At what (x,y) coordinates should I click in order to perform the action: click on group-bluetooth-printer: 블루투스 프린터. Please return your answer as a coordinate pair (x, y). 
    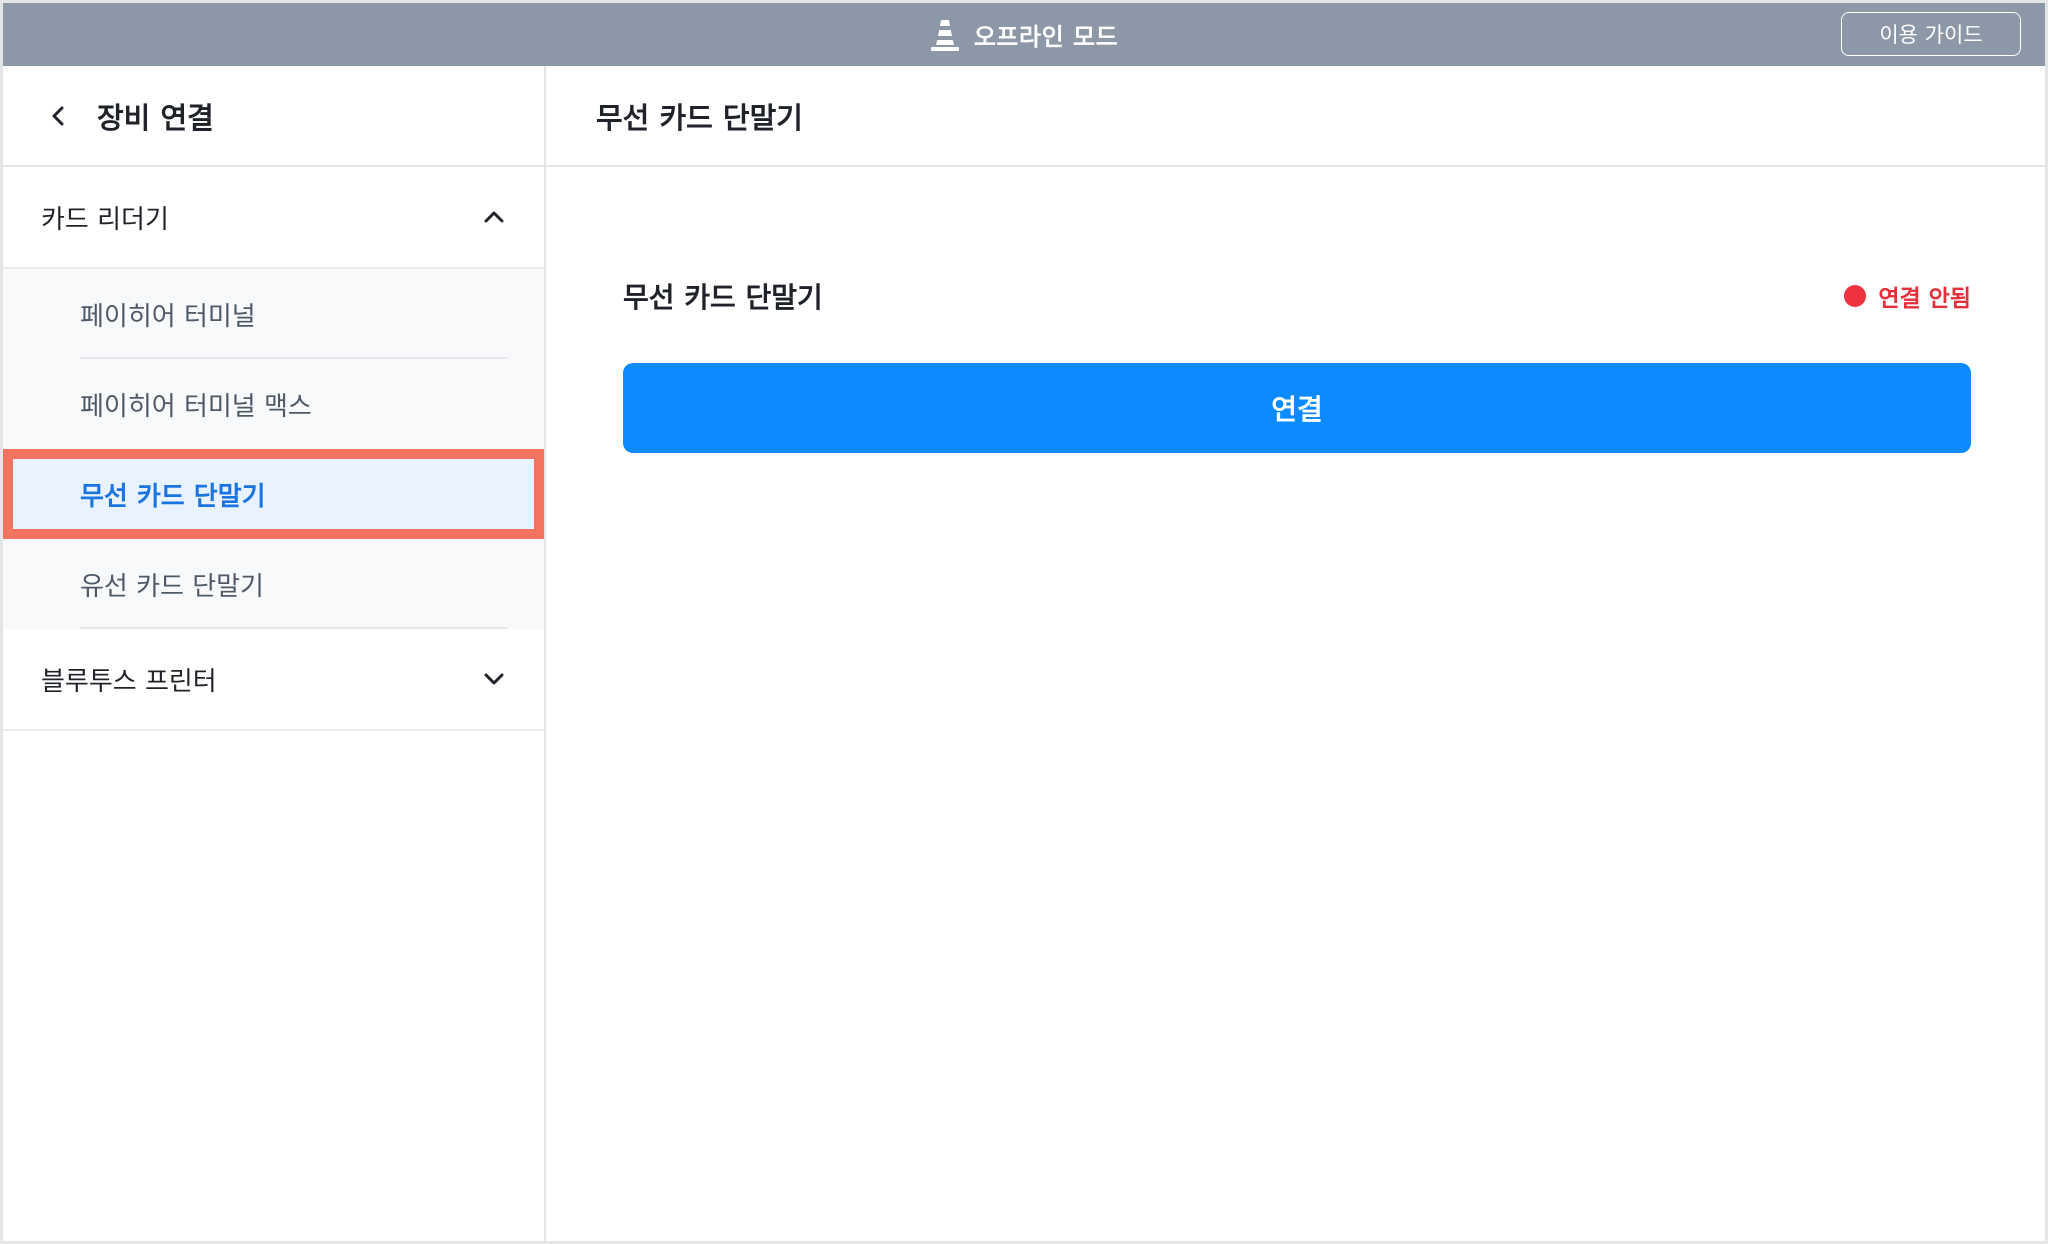
    Looking at the image, I should click on (273, 680).